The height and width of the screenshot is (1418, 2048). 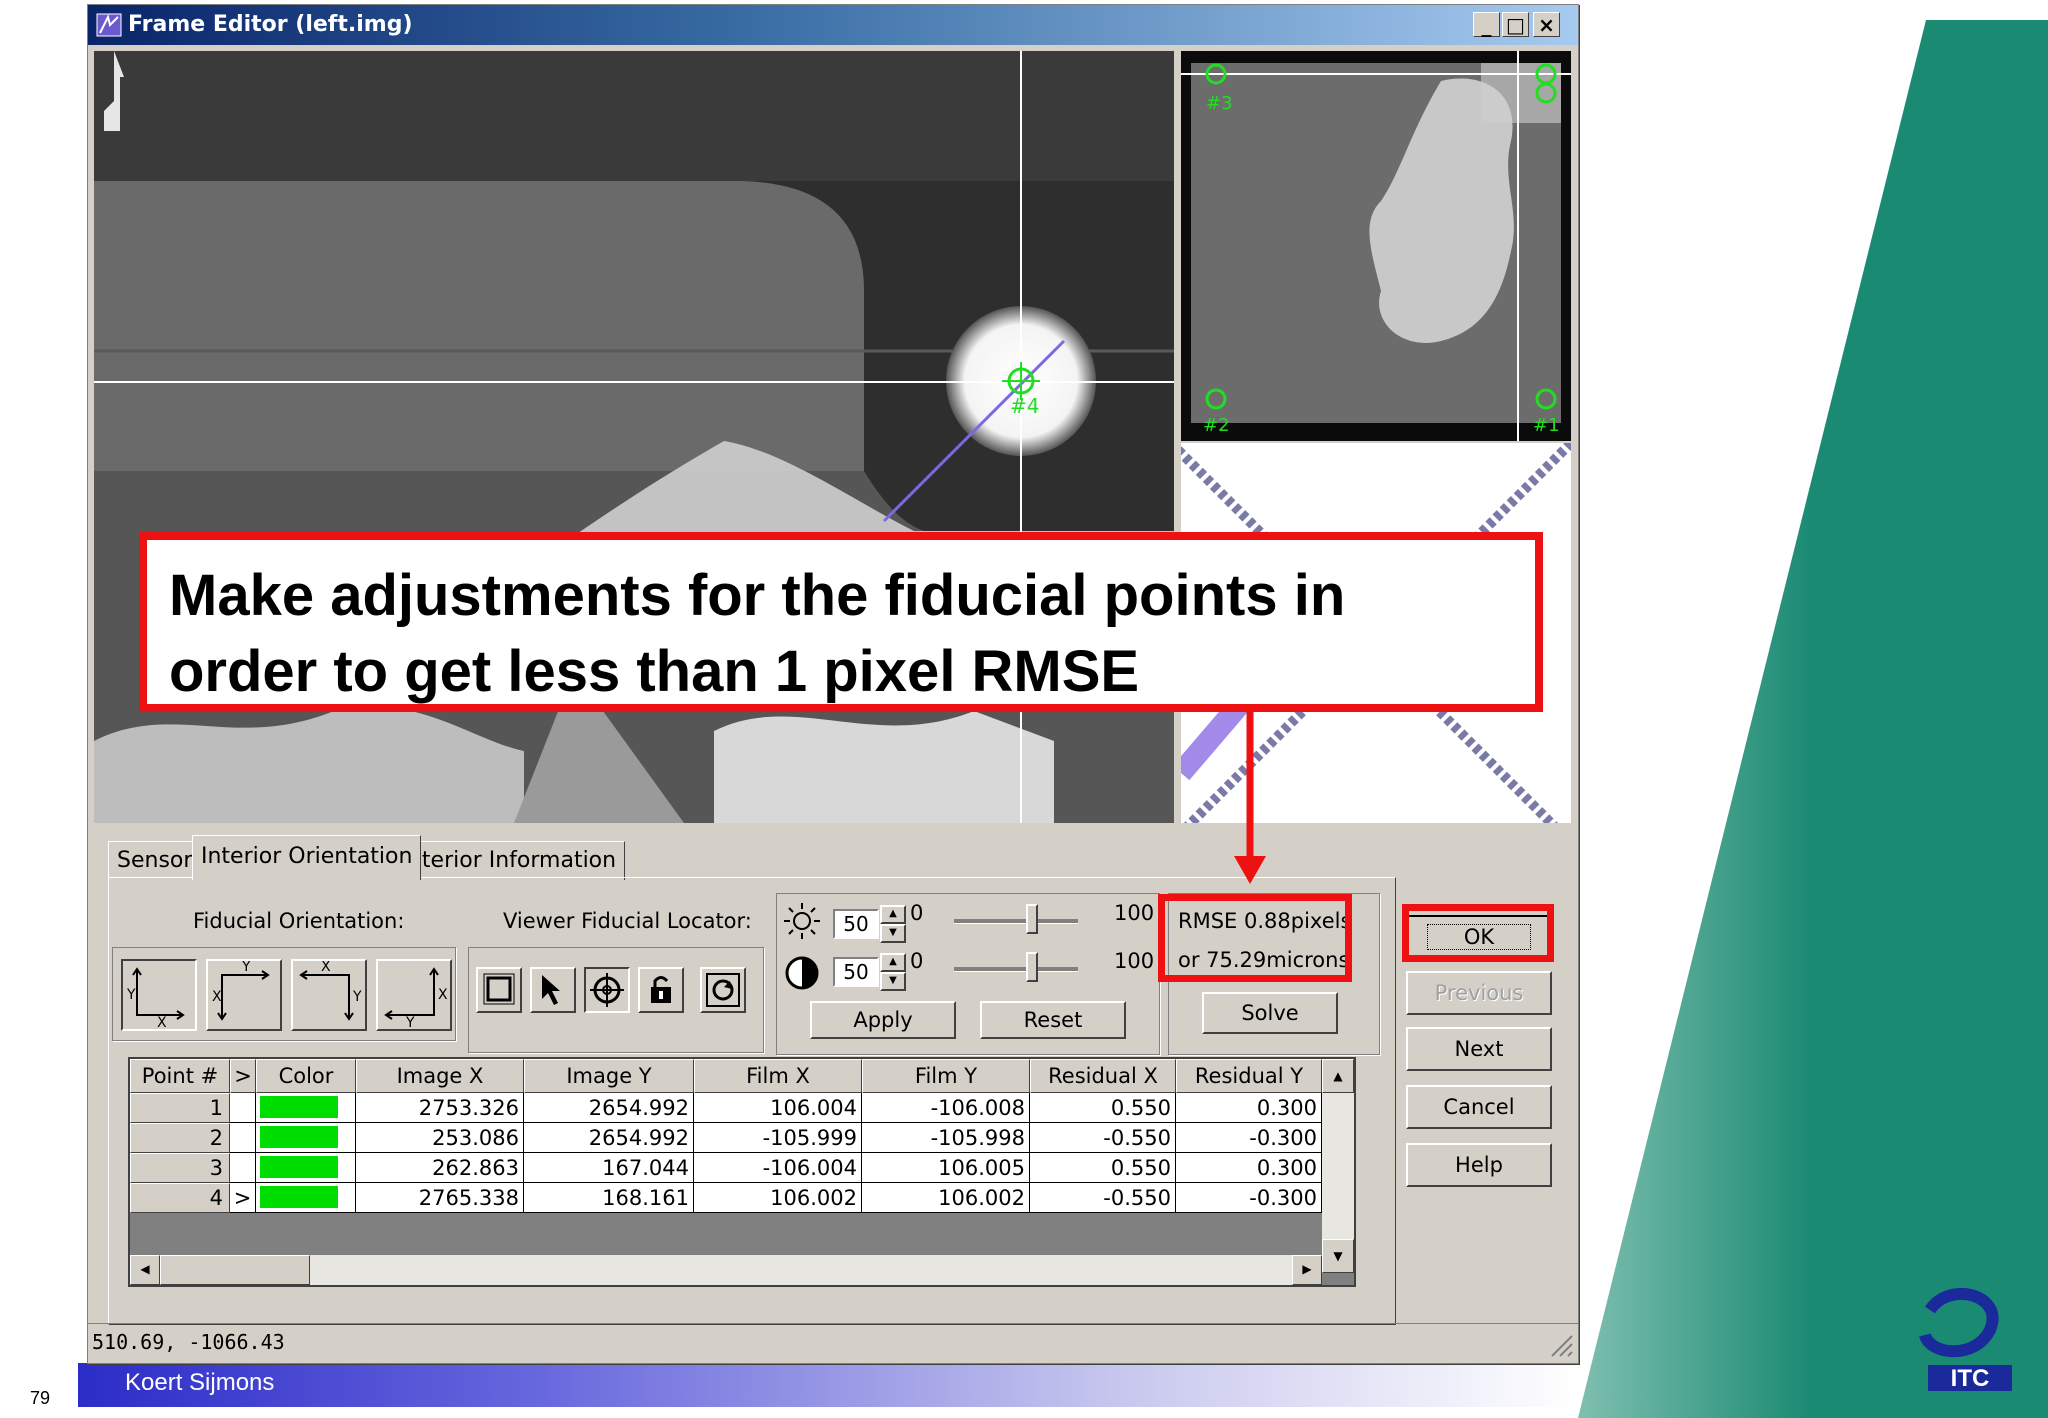 I want to click on brightness-input: 50, so click(x=856, y=924).